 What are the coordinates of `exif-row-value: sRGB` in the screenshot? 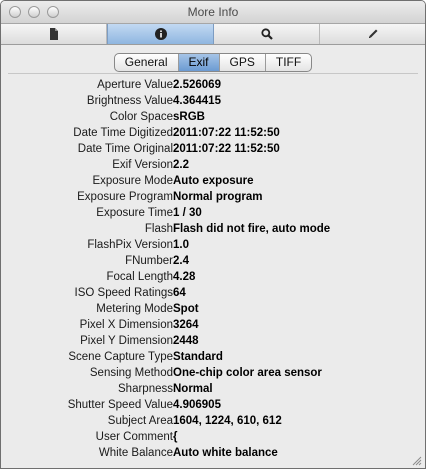 It's located at (189, 117).